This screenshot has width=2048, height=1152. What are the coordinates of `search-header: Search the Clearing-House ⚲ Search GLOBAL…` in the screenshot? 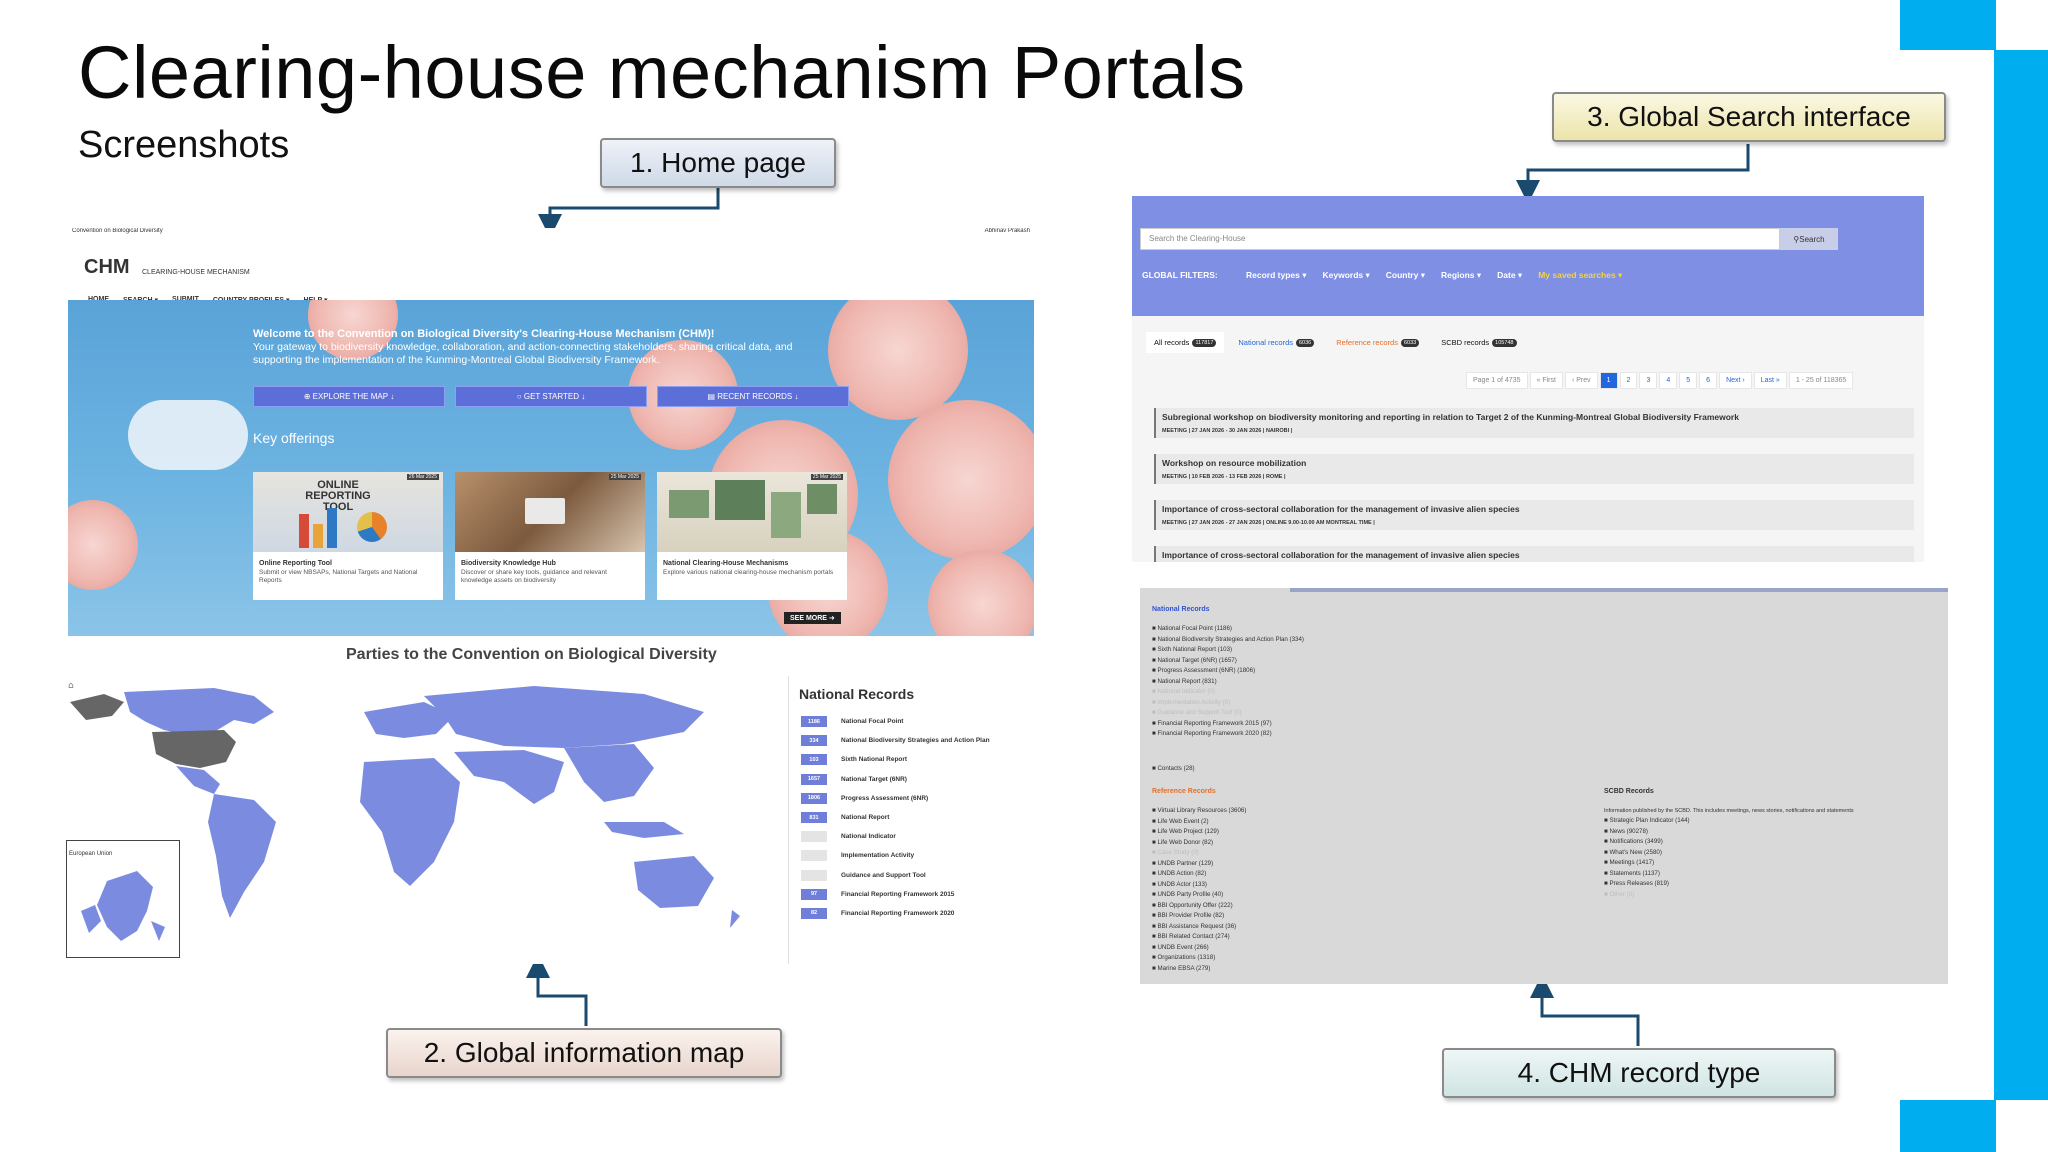 It's located at (1528, 256).